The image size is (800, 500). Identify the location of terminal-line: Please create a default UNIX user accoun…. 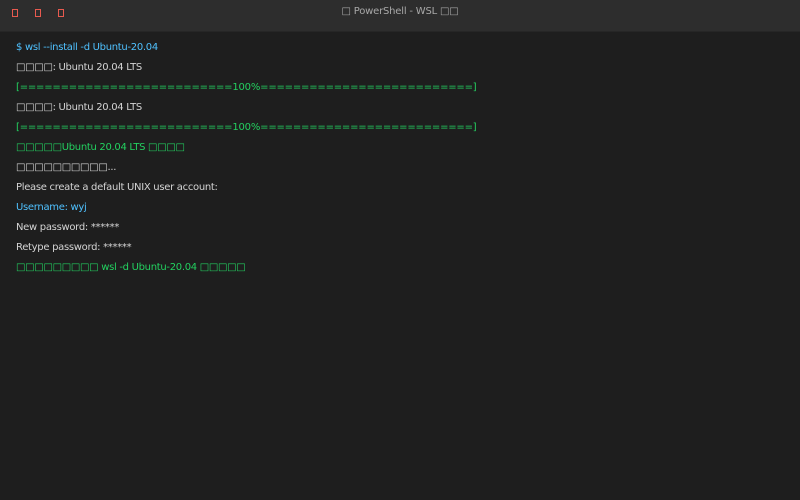
(117, 187).